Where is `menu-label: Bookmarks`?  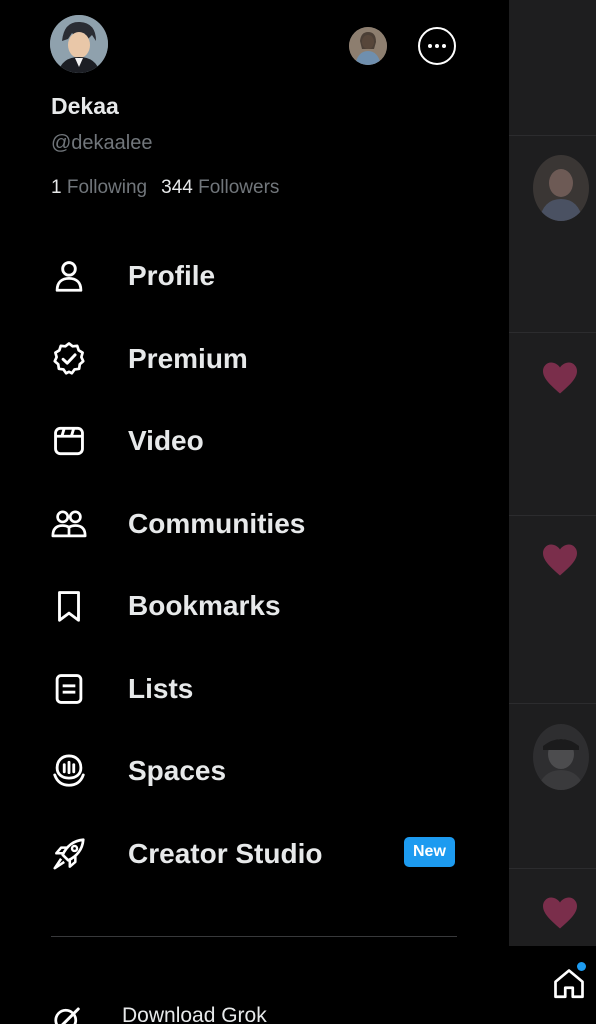 menu-label: Bookmarks is located at coordinates (204, 605).